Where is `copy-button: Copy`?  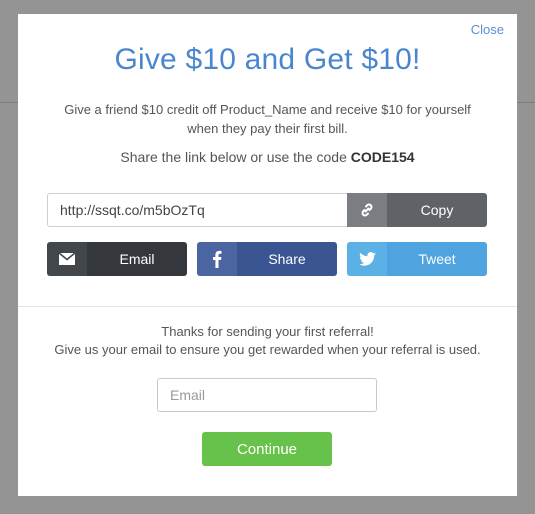
copy-button: Copy is located at coordinates (417, 210).